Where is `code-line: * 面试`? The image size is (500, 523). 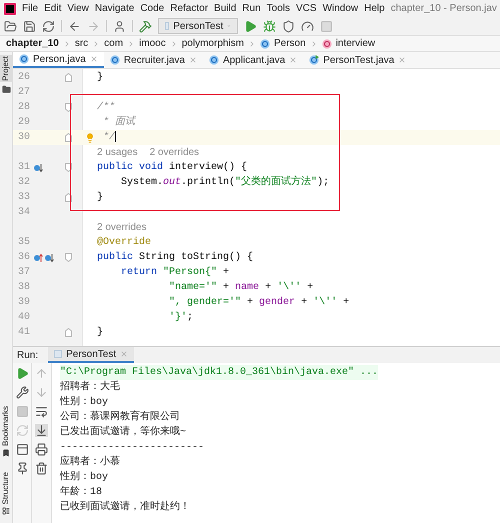
code-line: * 面试 is located at coordinates (119, 122).